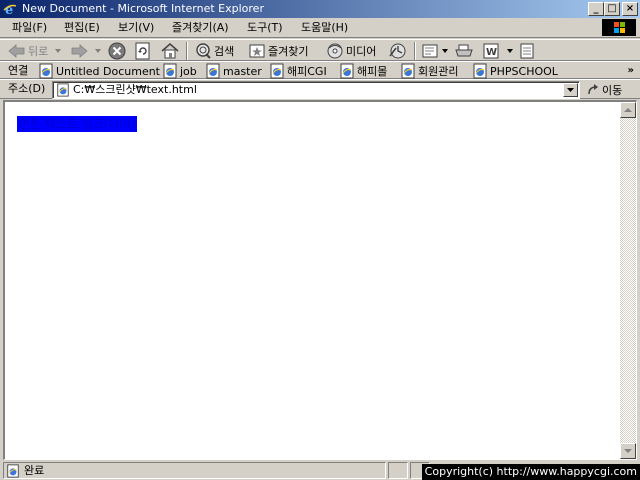  I want to click on back-button: 뒤로, so click(35, 51).